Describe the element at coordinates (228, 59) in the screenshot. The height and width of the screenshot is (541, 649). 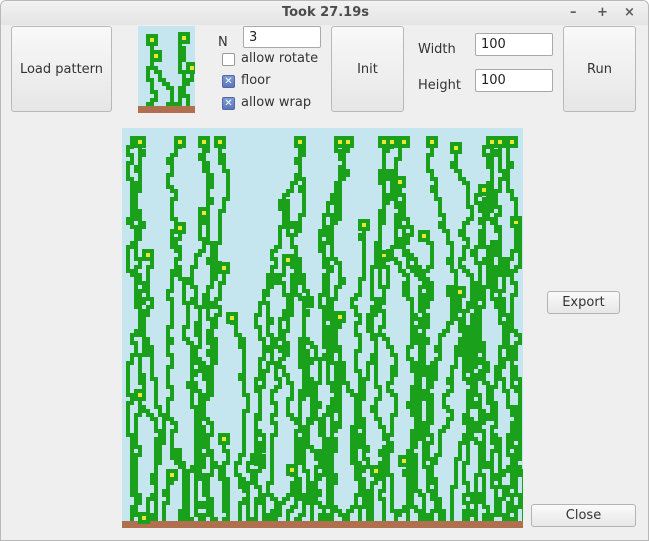
I see `allow-rotate-checkbox` at that location.